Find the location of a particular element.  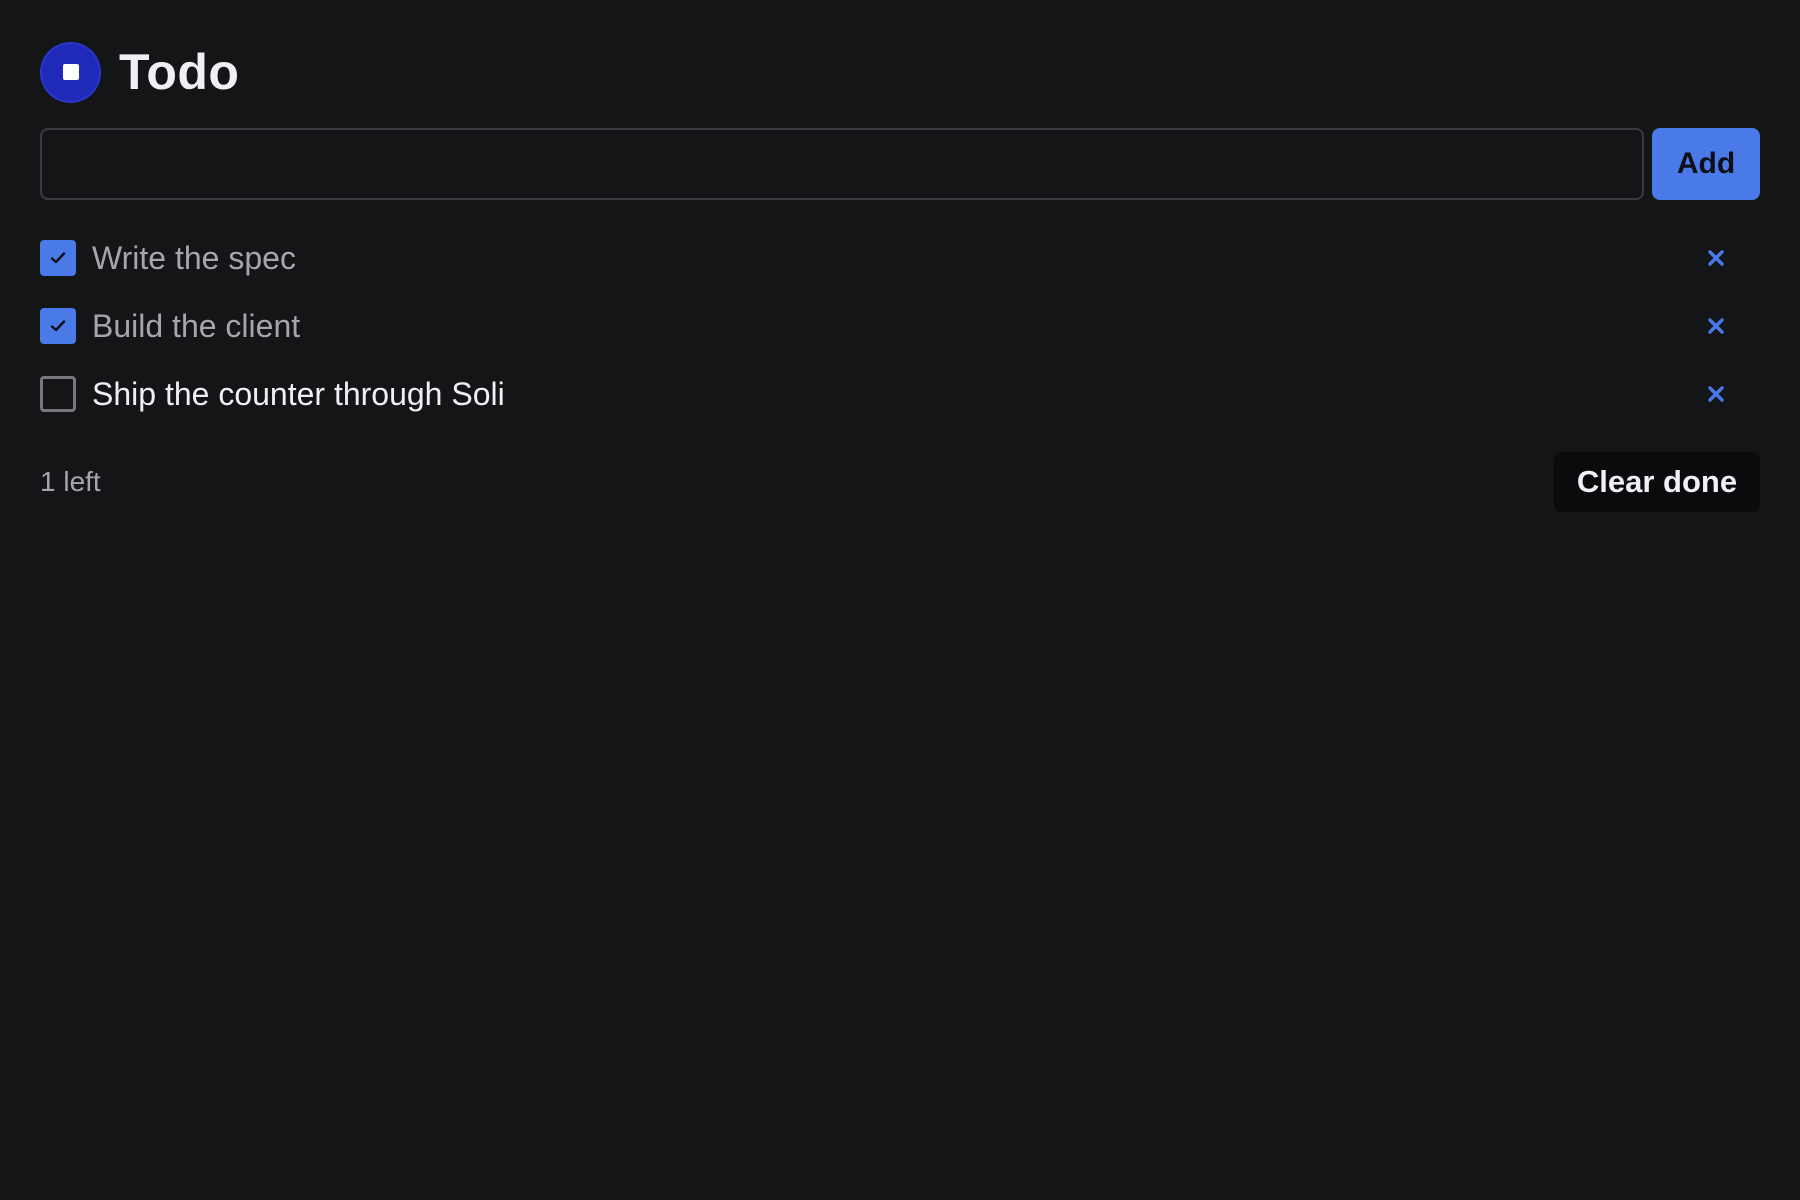

todo-item: Ship the counter through Soli is located at coordinates (900, 394).